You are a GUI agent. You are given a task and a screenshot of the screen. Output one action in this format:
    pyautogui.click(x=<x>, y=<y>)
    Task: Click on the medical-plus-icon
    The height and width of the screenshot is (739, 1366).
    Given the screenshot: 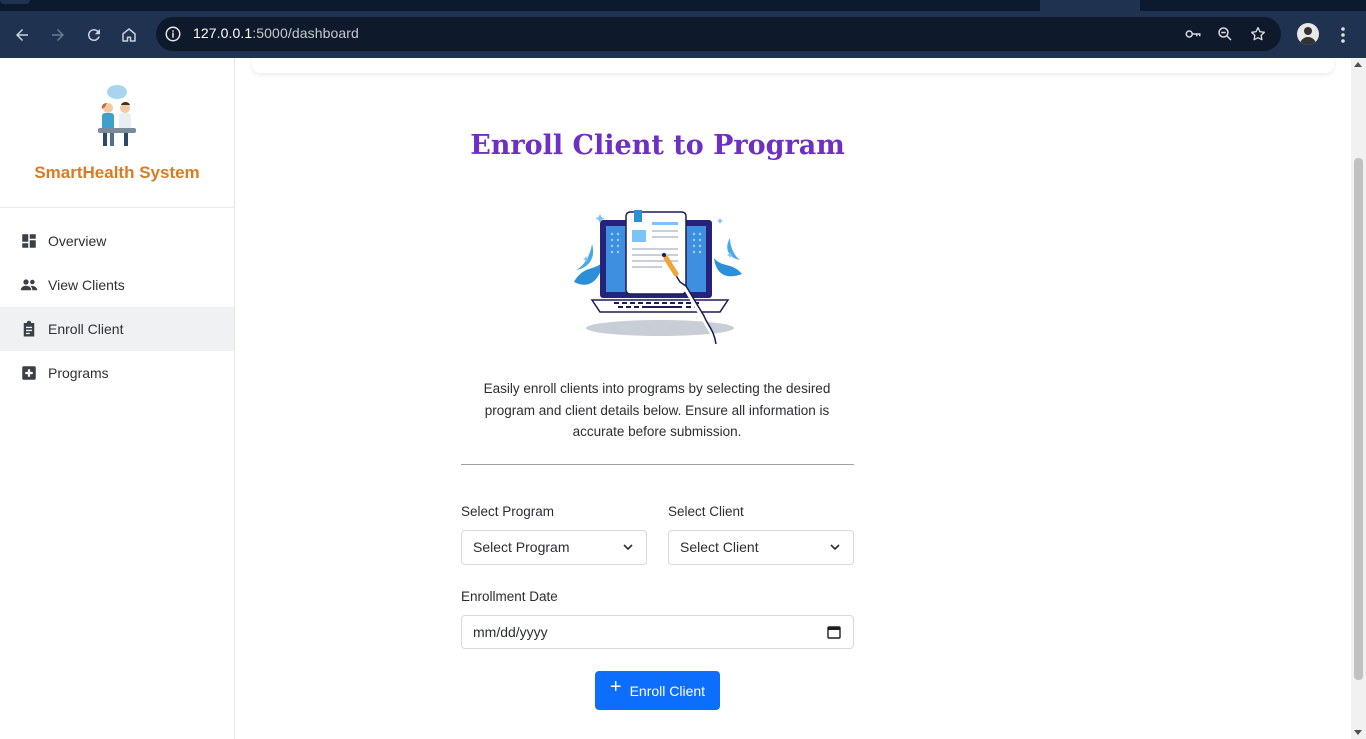 What is the action you would take?
    pyautogui.click(x=29, y=373)
    